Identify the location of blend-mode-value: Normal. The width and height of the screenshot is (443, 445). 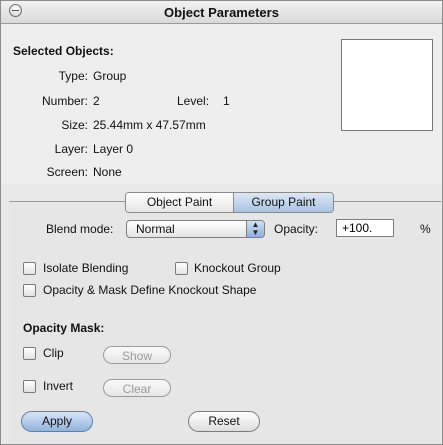
(155, 229).